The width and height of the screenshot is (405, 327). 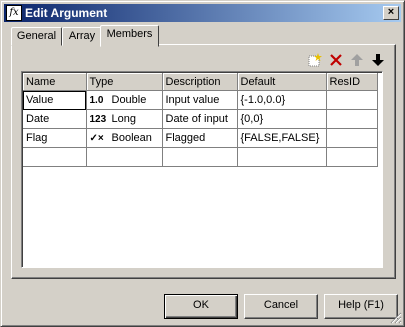 I want to click on move-down-icon, so click(x=378, y=60).